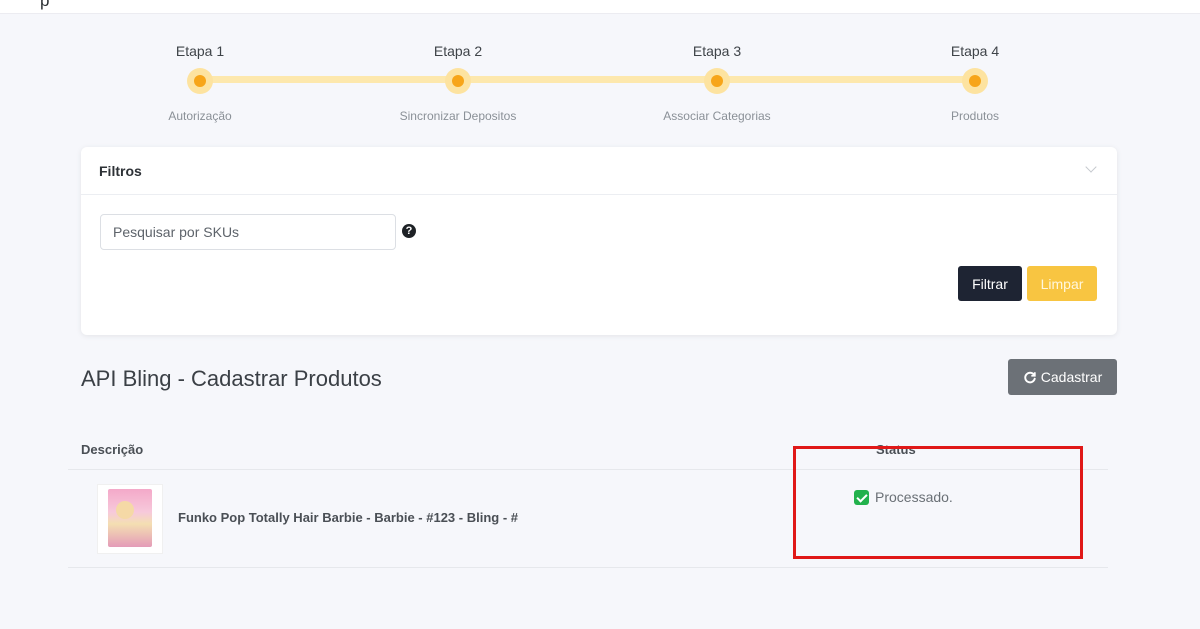  What do you see at coordinates (1030, 377) in the screenshot?
I see `refresh-icon` at bounding box center [1030, 377].